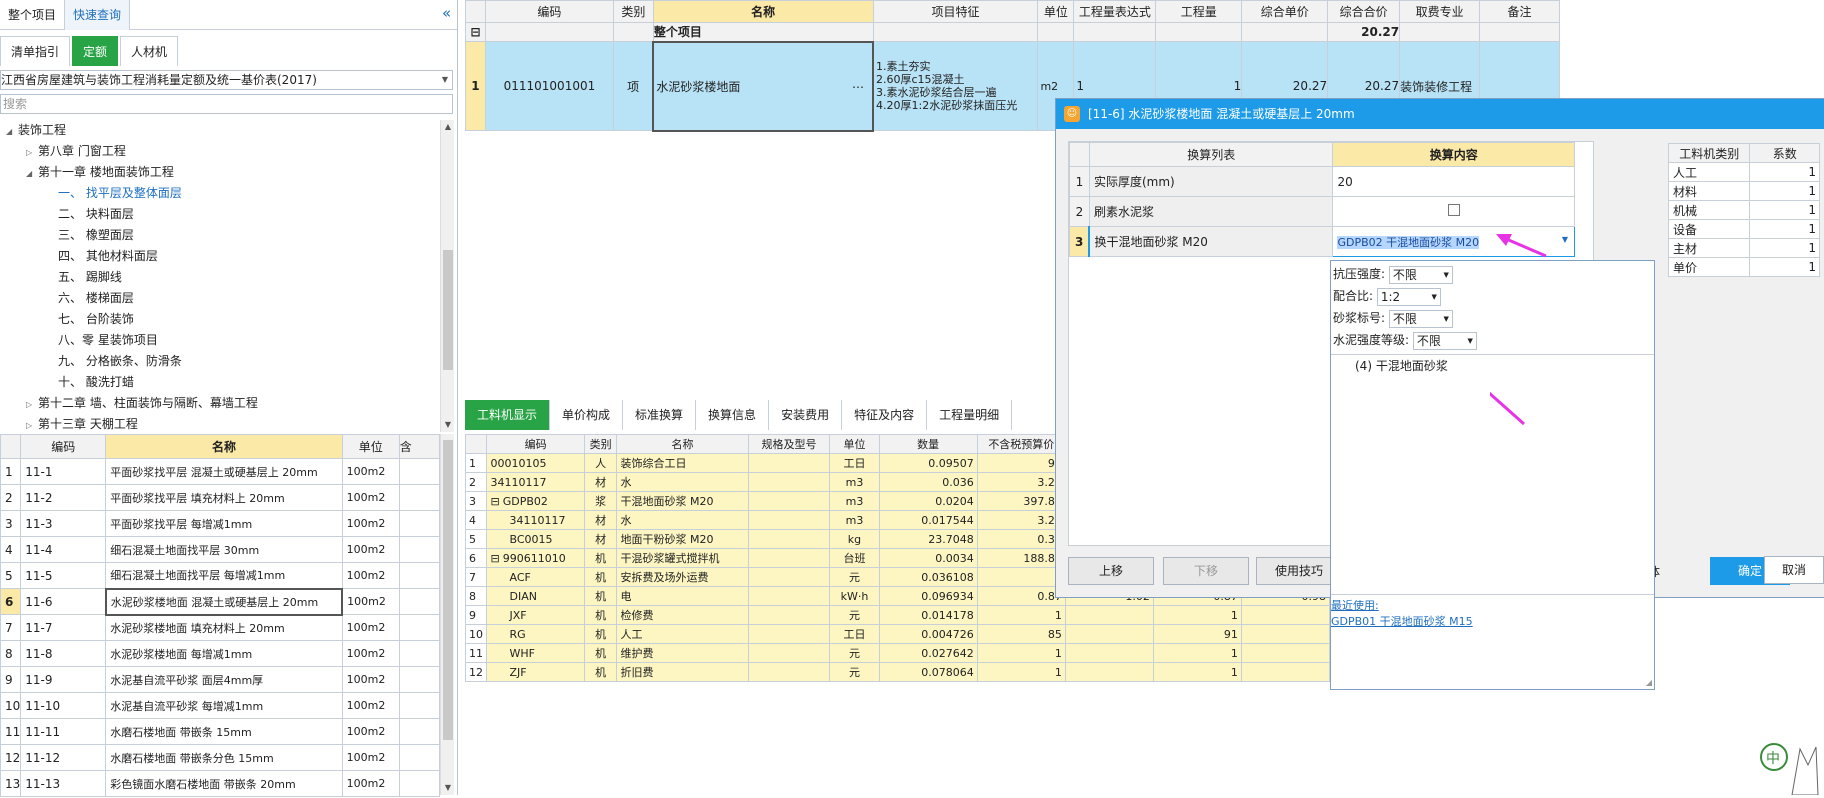 Image resolution: width=1824 pixels, height=798 pixels. What do you see at coordinates (1322, 181) in the screenshot?
I see `conv-row-thickness: 1 实际厚度(mm) 20` at bounding box center [1322, 181].